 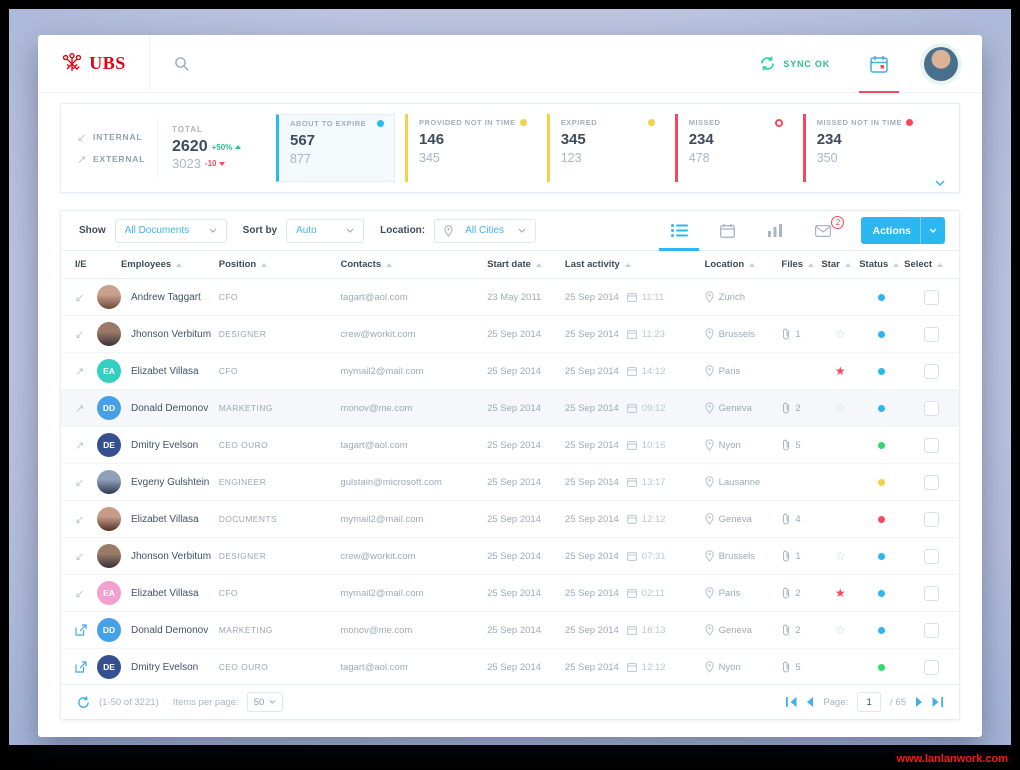 I want to click on view-list-toggle, so click(x=679, y=231).